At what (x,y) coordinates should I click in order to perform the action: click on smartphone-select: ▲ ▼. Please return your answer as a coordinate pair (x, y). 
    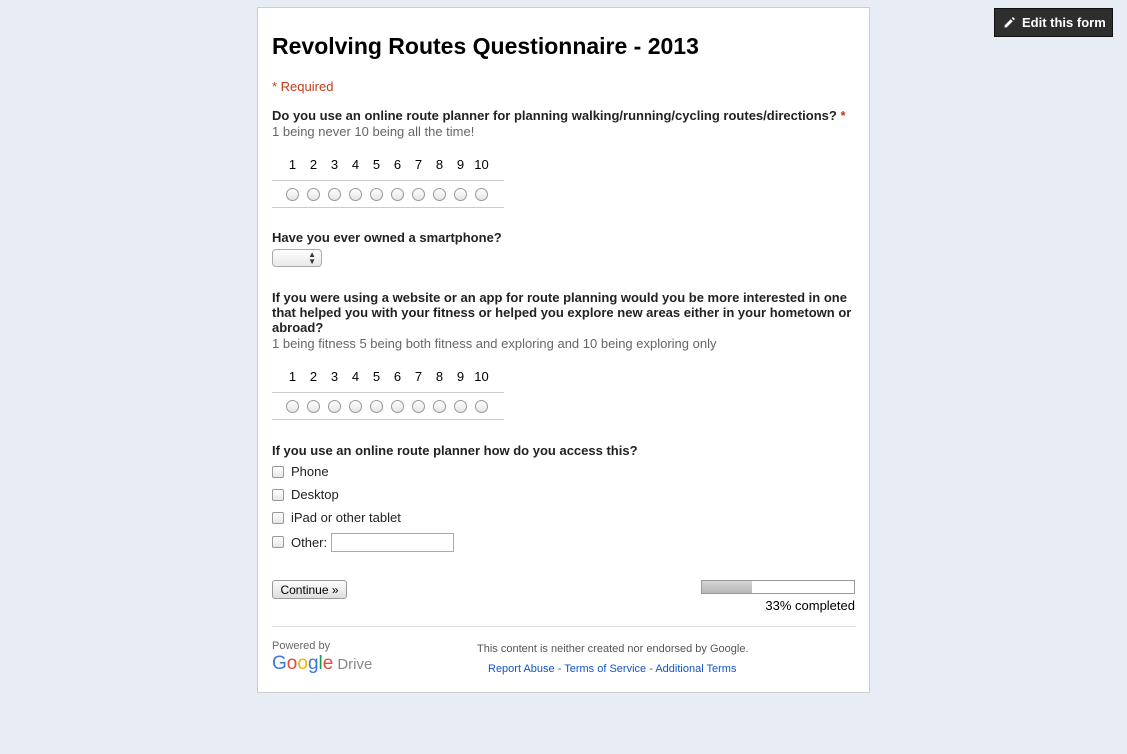
    Looking at the image, I should click on (297, 258).